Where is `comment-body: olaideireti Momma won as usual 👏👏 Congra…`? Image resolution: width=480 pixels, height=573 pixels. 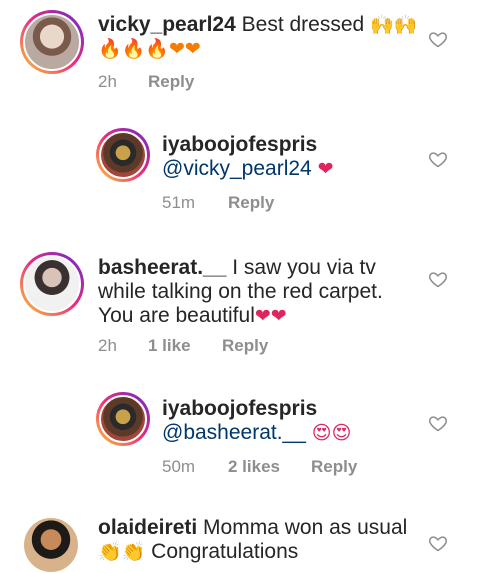
comment-body: olaideireti Momma won as usual 👏👏 Congra… is located at coordinates (263, 540).